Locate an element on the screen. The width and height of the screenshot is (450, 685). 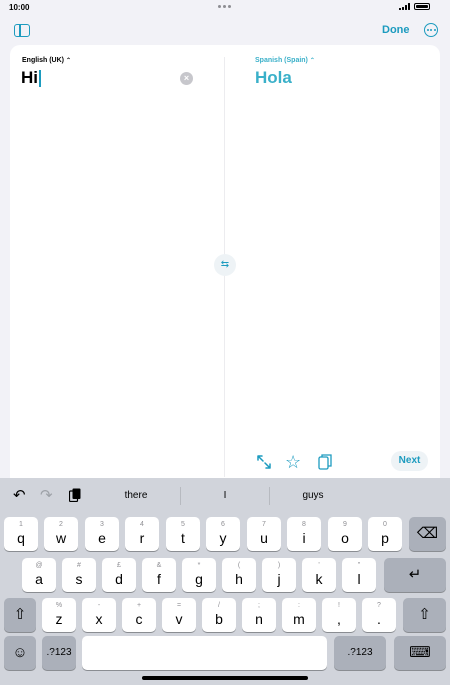
numbers-key-right: .?123 is located at coordinates (360, 653).